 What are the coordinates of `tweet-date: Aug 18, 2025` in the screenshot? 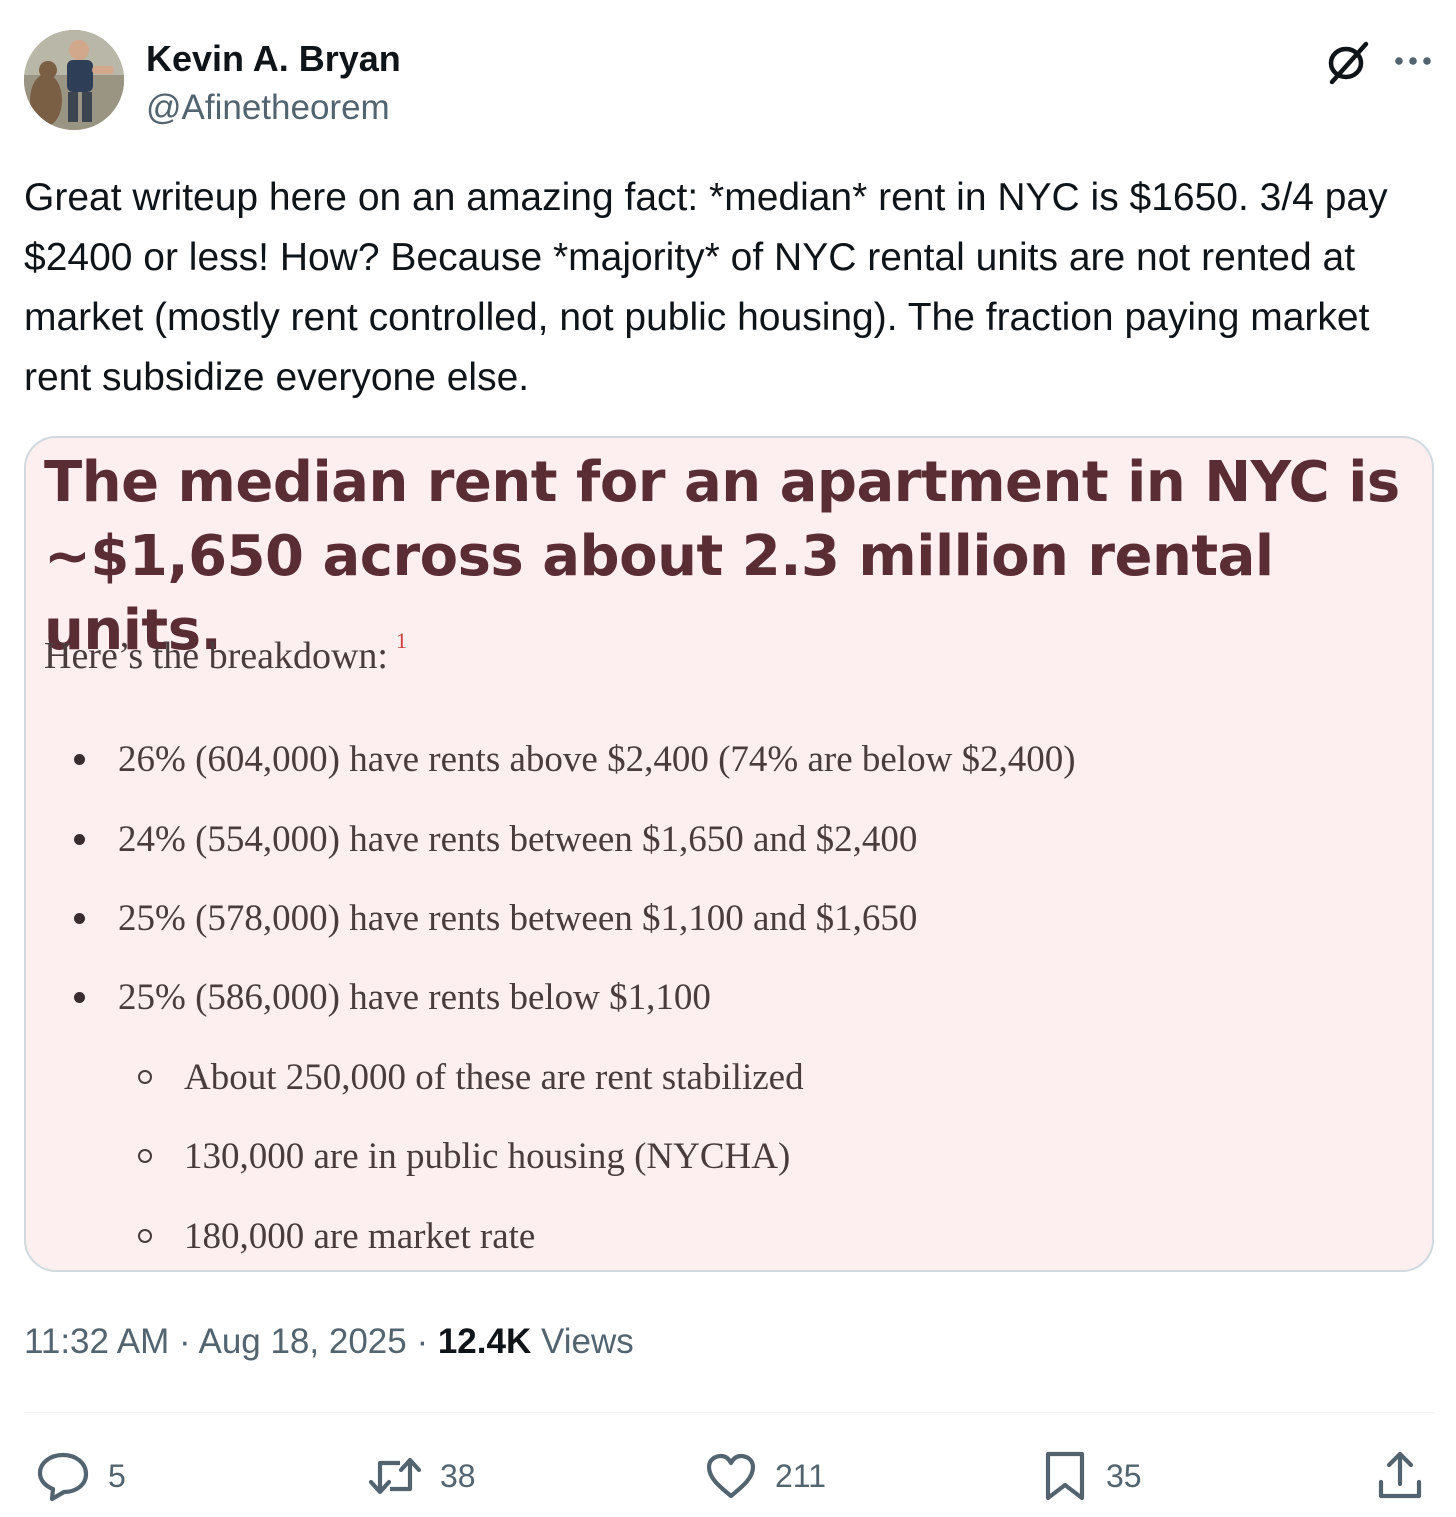 It's located at (302, 1341).